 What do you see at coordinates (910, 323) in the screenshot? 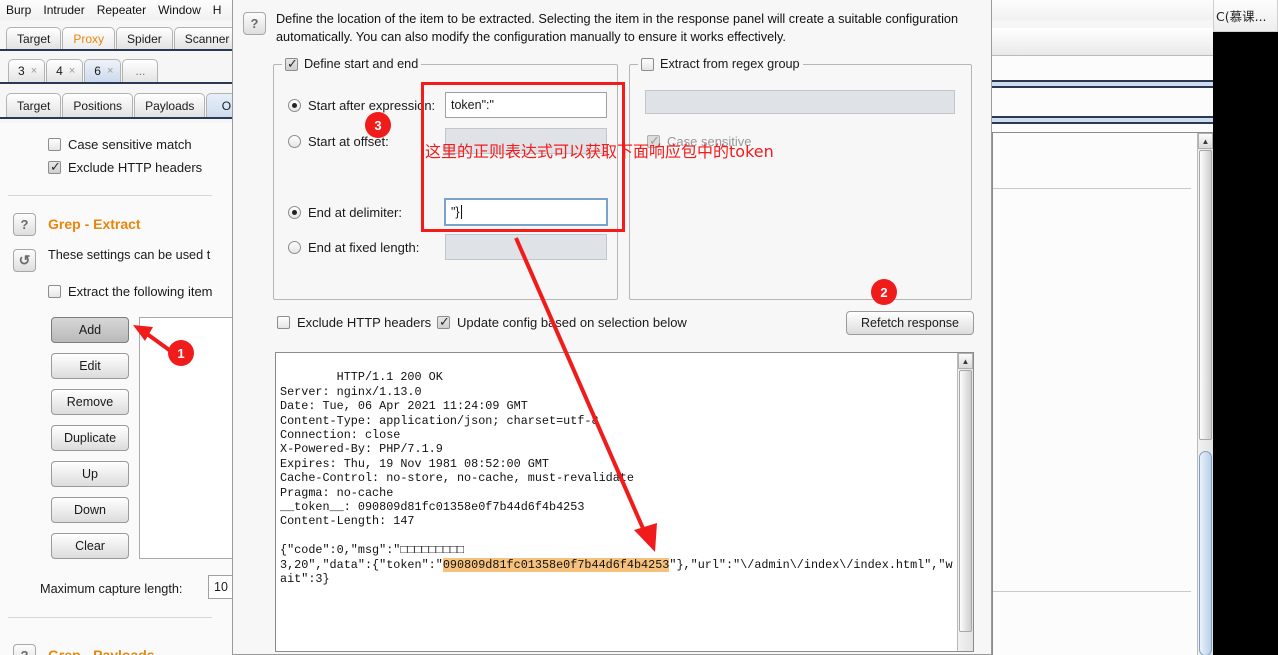
I see `refetch-response-button: Refetch response` at bounding box center [910, 323].